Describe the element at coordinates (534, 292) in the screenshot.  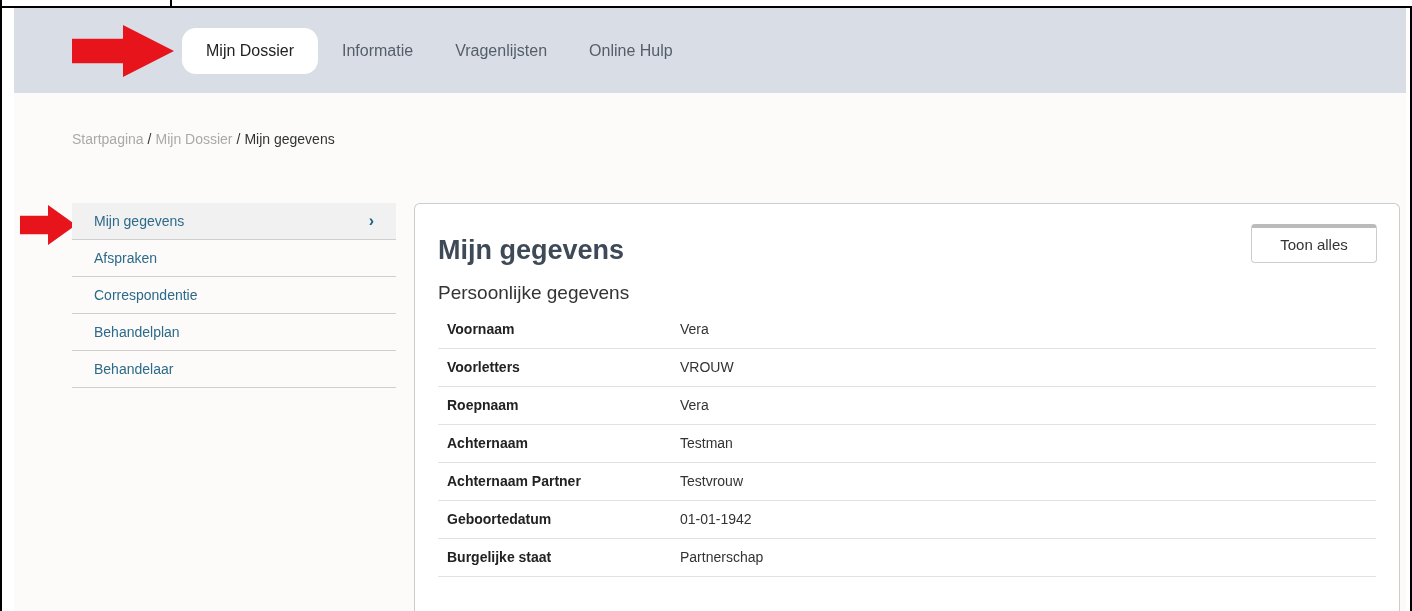
I see `section-heading: Persoonlijke gegevens` at that location.